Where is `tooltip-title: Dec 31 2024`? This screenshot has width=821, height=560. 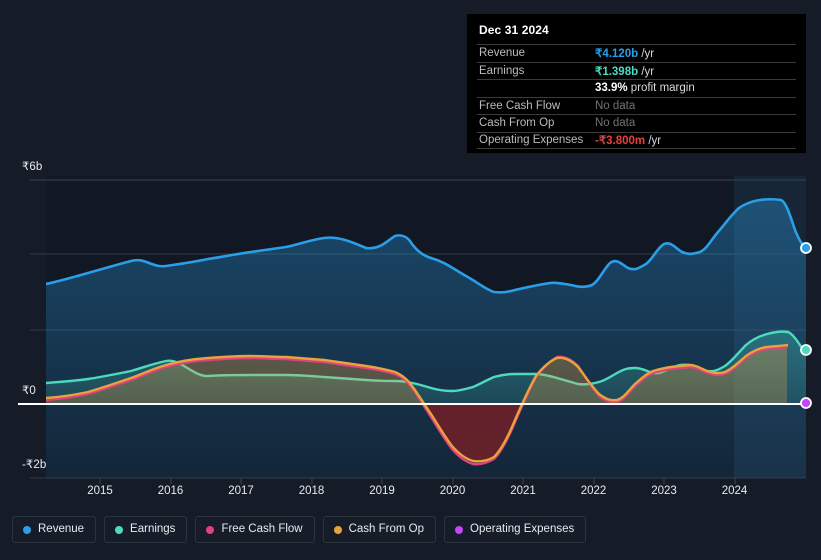 tooltip-title: Dec 31 2024 is located at coordinates (514, 30).